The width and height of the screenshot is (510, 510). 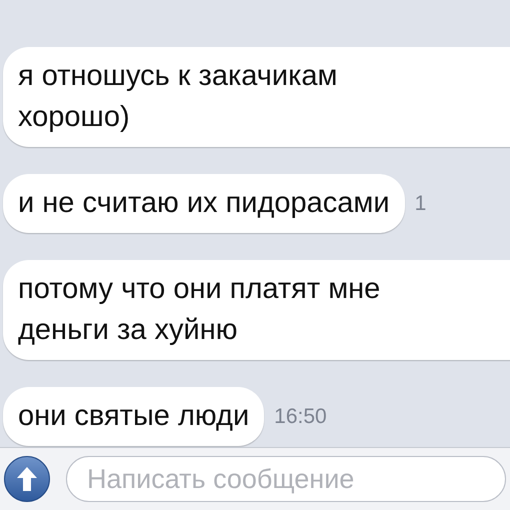 What do you see at coordinates (286, 479) in the screenshot?
I see `message-field: Написать сообщение` at bounding box center [286, 479].